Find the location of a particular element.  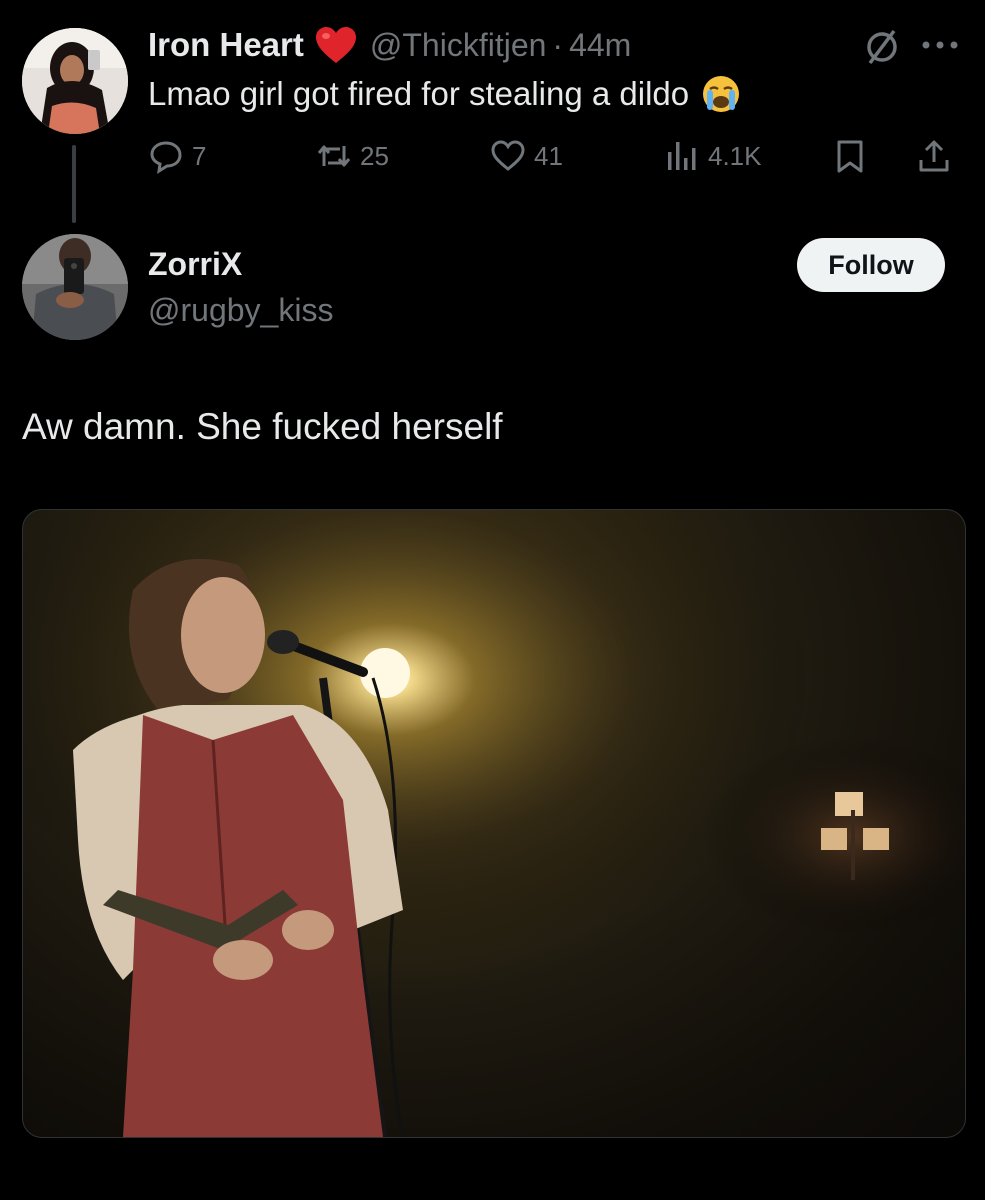

loudly-crying-face-icon is located at coordinates (721, 94).